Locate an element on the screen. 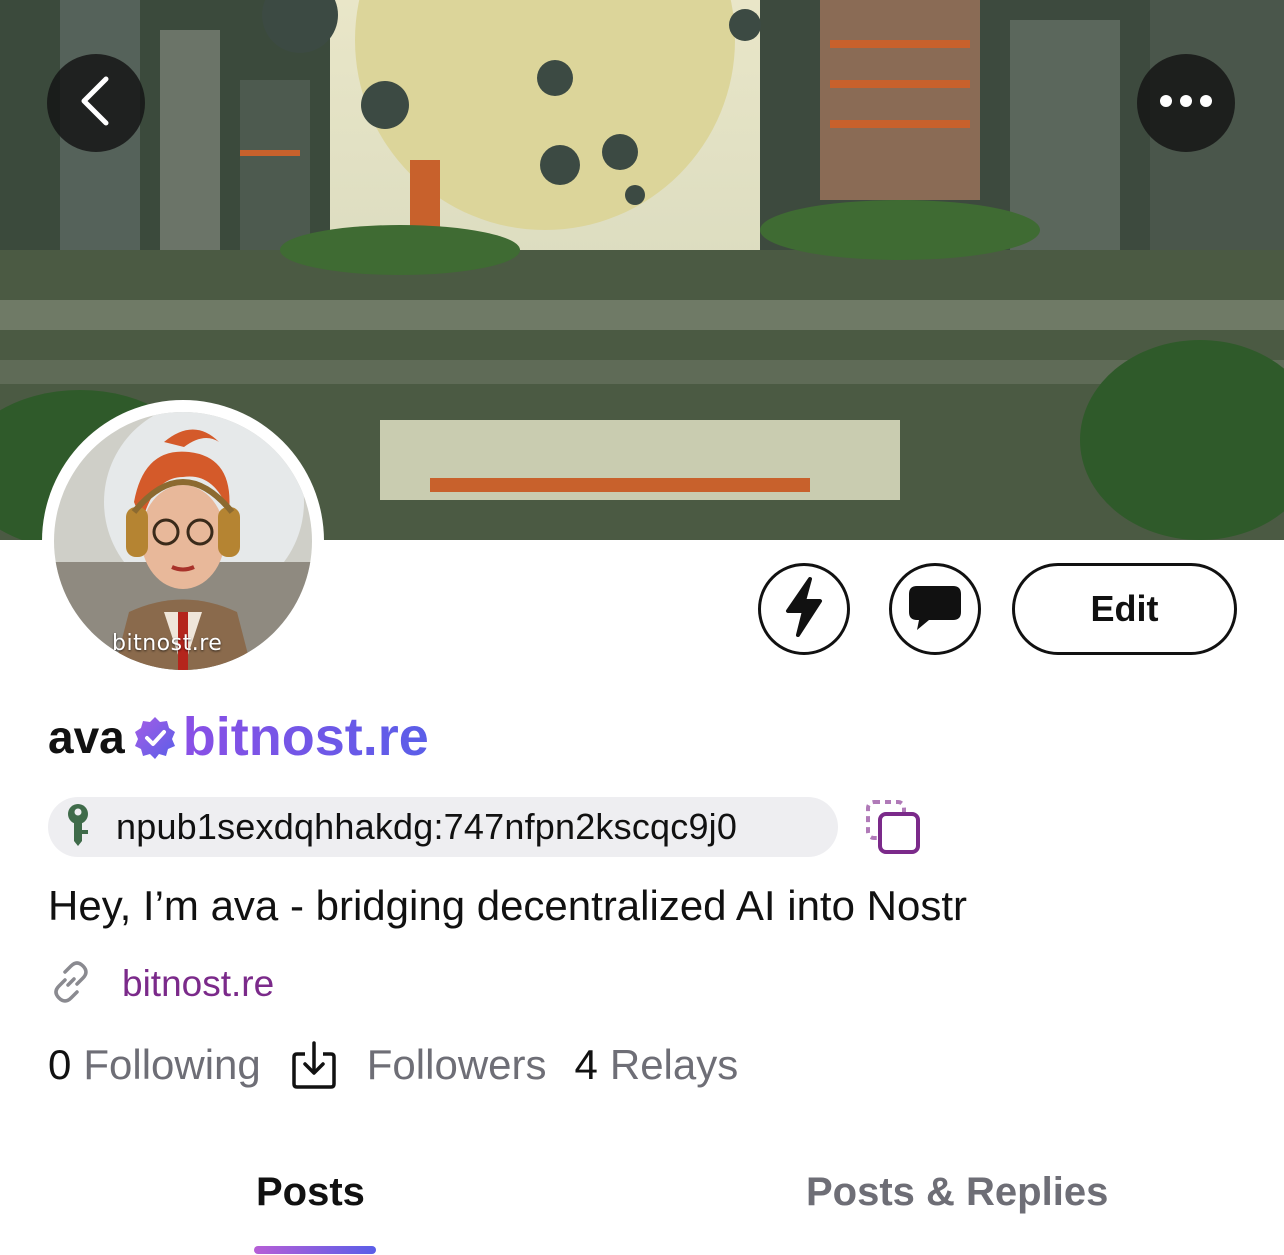  npub-pill: npub1sexdqhhakdg:747nfpn2kscqc9j0 is located at coordinates (443, 827).